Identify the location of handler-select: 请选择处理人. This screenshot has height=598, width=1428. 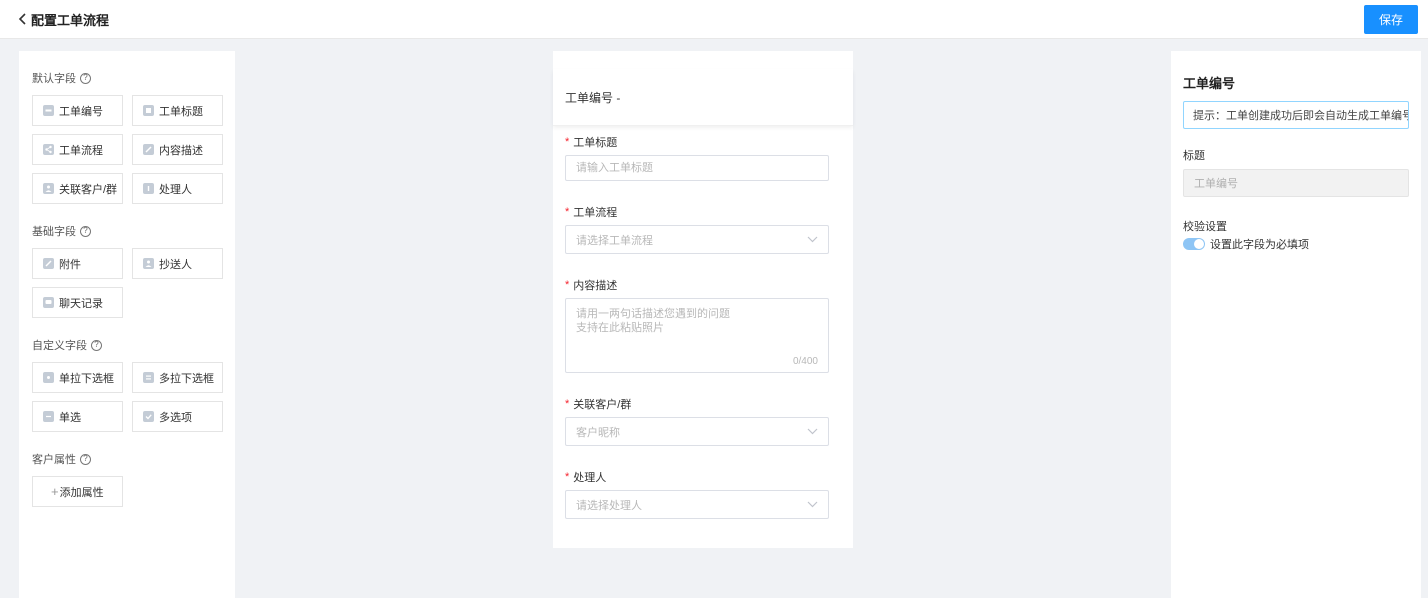
(697, 504).